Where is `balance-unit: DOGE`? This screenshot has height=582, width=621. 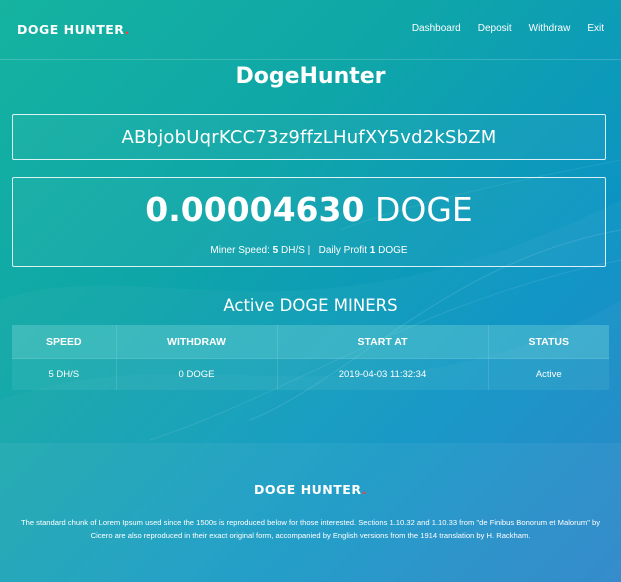 balance-unit: DOGE is located at coordinates (423, 209).